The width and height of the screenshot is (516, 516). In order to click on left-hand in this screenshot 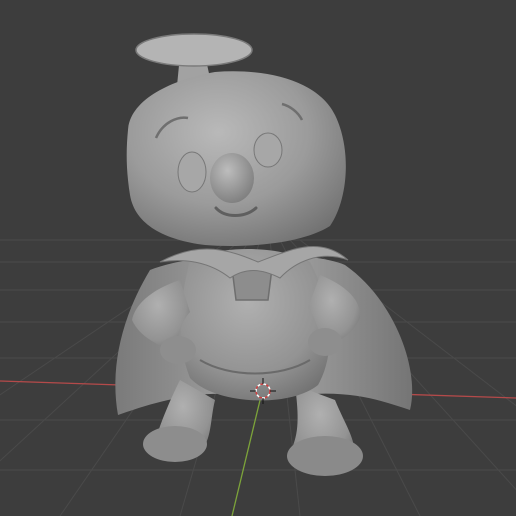, I will do `click(178, 350)`.